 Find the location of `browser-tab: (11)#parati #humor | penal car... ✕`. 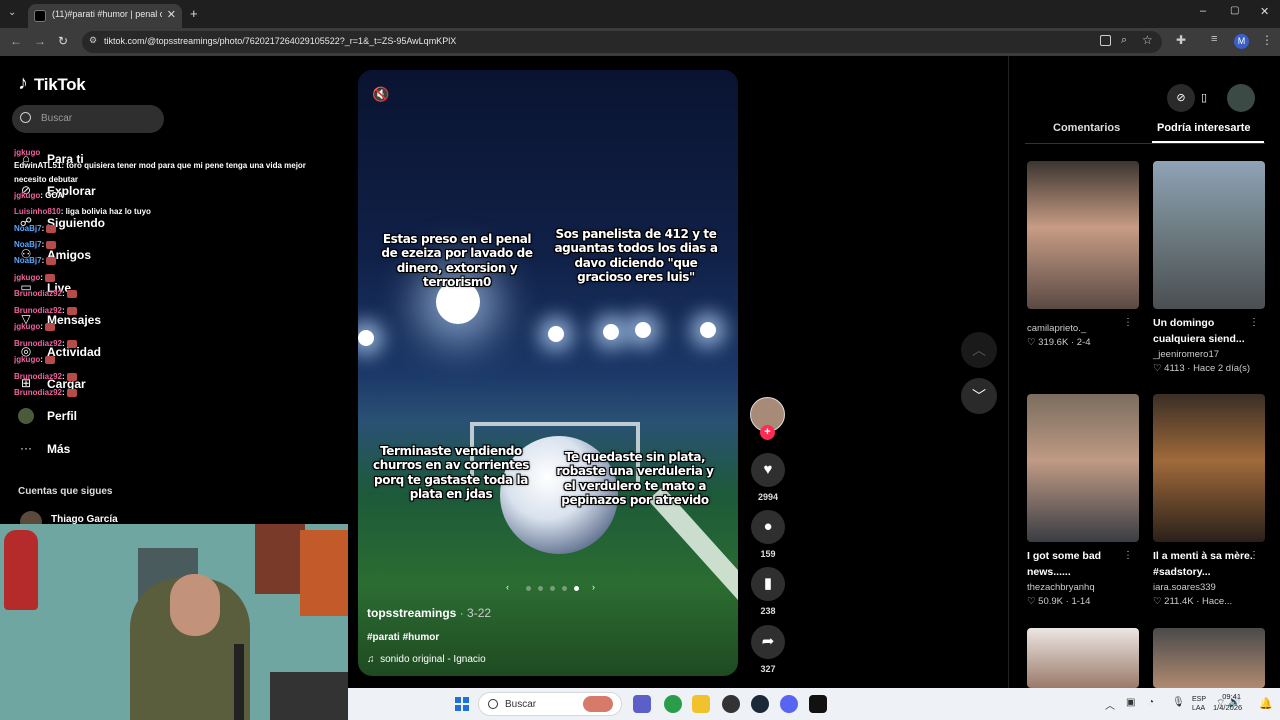

browser-tab: (11)#parati #humor | penal car... ✕ is located at coordinates (105, 16).